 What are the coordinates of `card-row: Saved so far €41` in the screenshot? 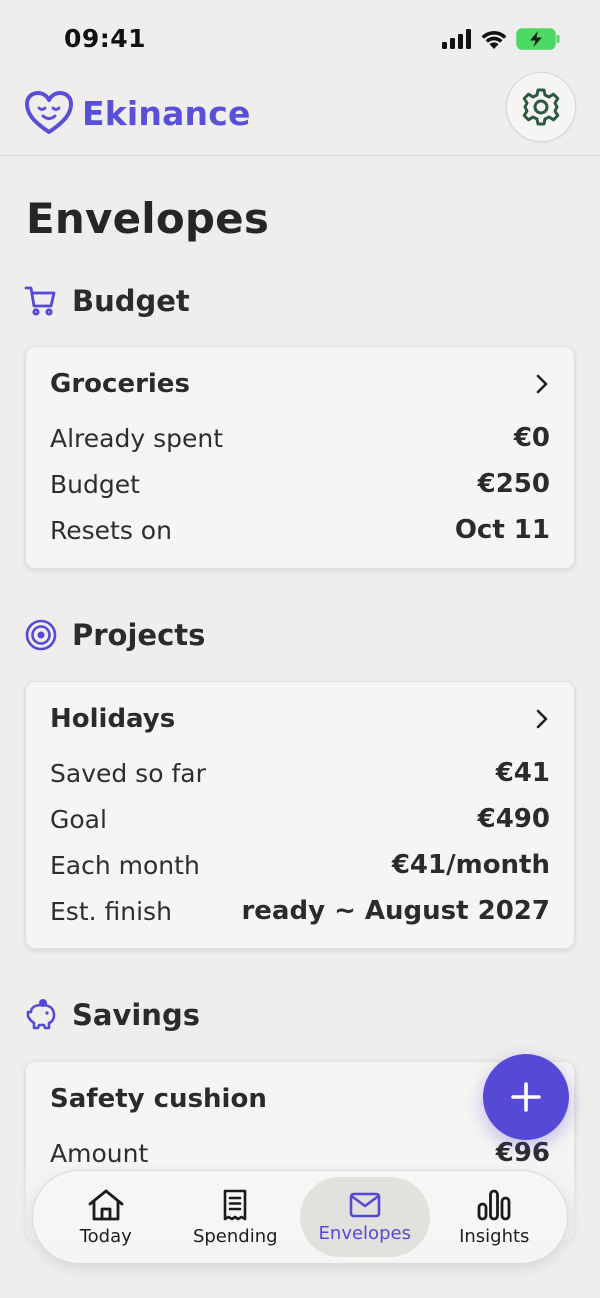 It's located at (300, 773).